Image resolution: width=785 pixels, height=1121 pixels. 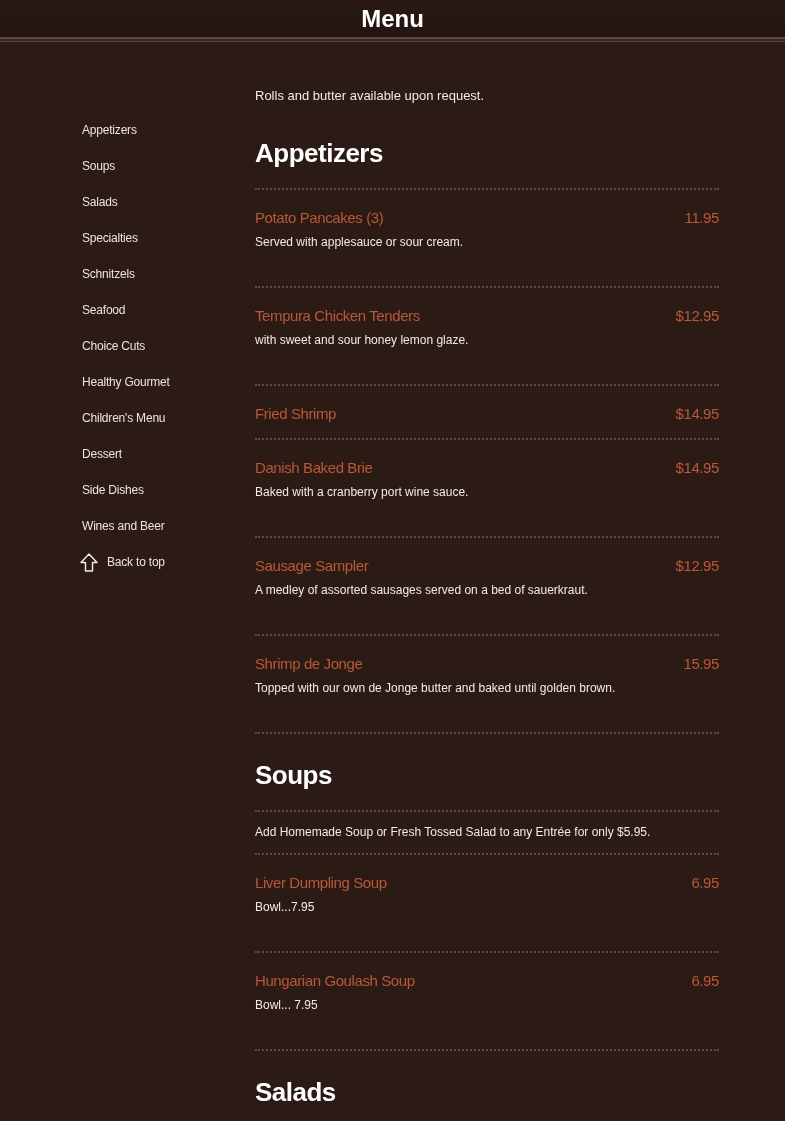 What do you see at coordinates (102, 454) in the screenshot?
I see `sidebar-link: Dessert` at bounding box center [102, 454].